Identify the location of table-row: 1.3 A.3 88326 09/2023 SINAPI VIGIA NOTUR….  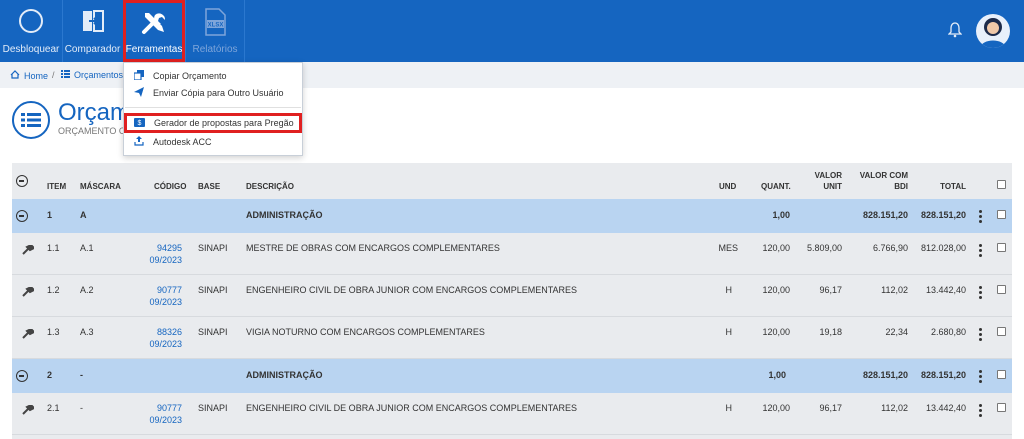
(512, 338).